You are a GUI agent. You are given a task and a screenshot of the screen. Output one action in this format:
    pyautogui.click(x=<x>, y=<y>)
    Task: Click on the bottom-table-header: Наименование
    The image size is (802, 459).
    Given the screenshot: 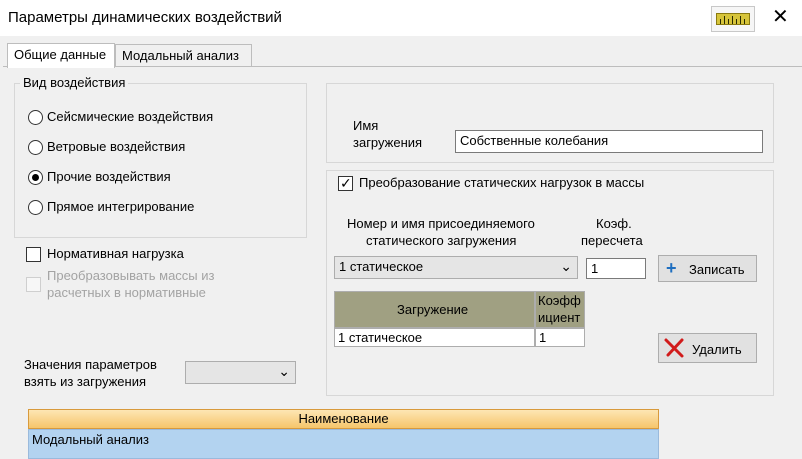 What is the action you would take?
    pyautogui.click(x=343, y=419)
    